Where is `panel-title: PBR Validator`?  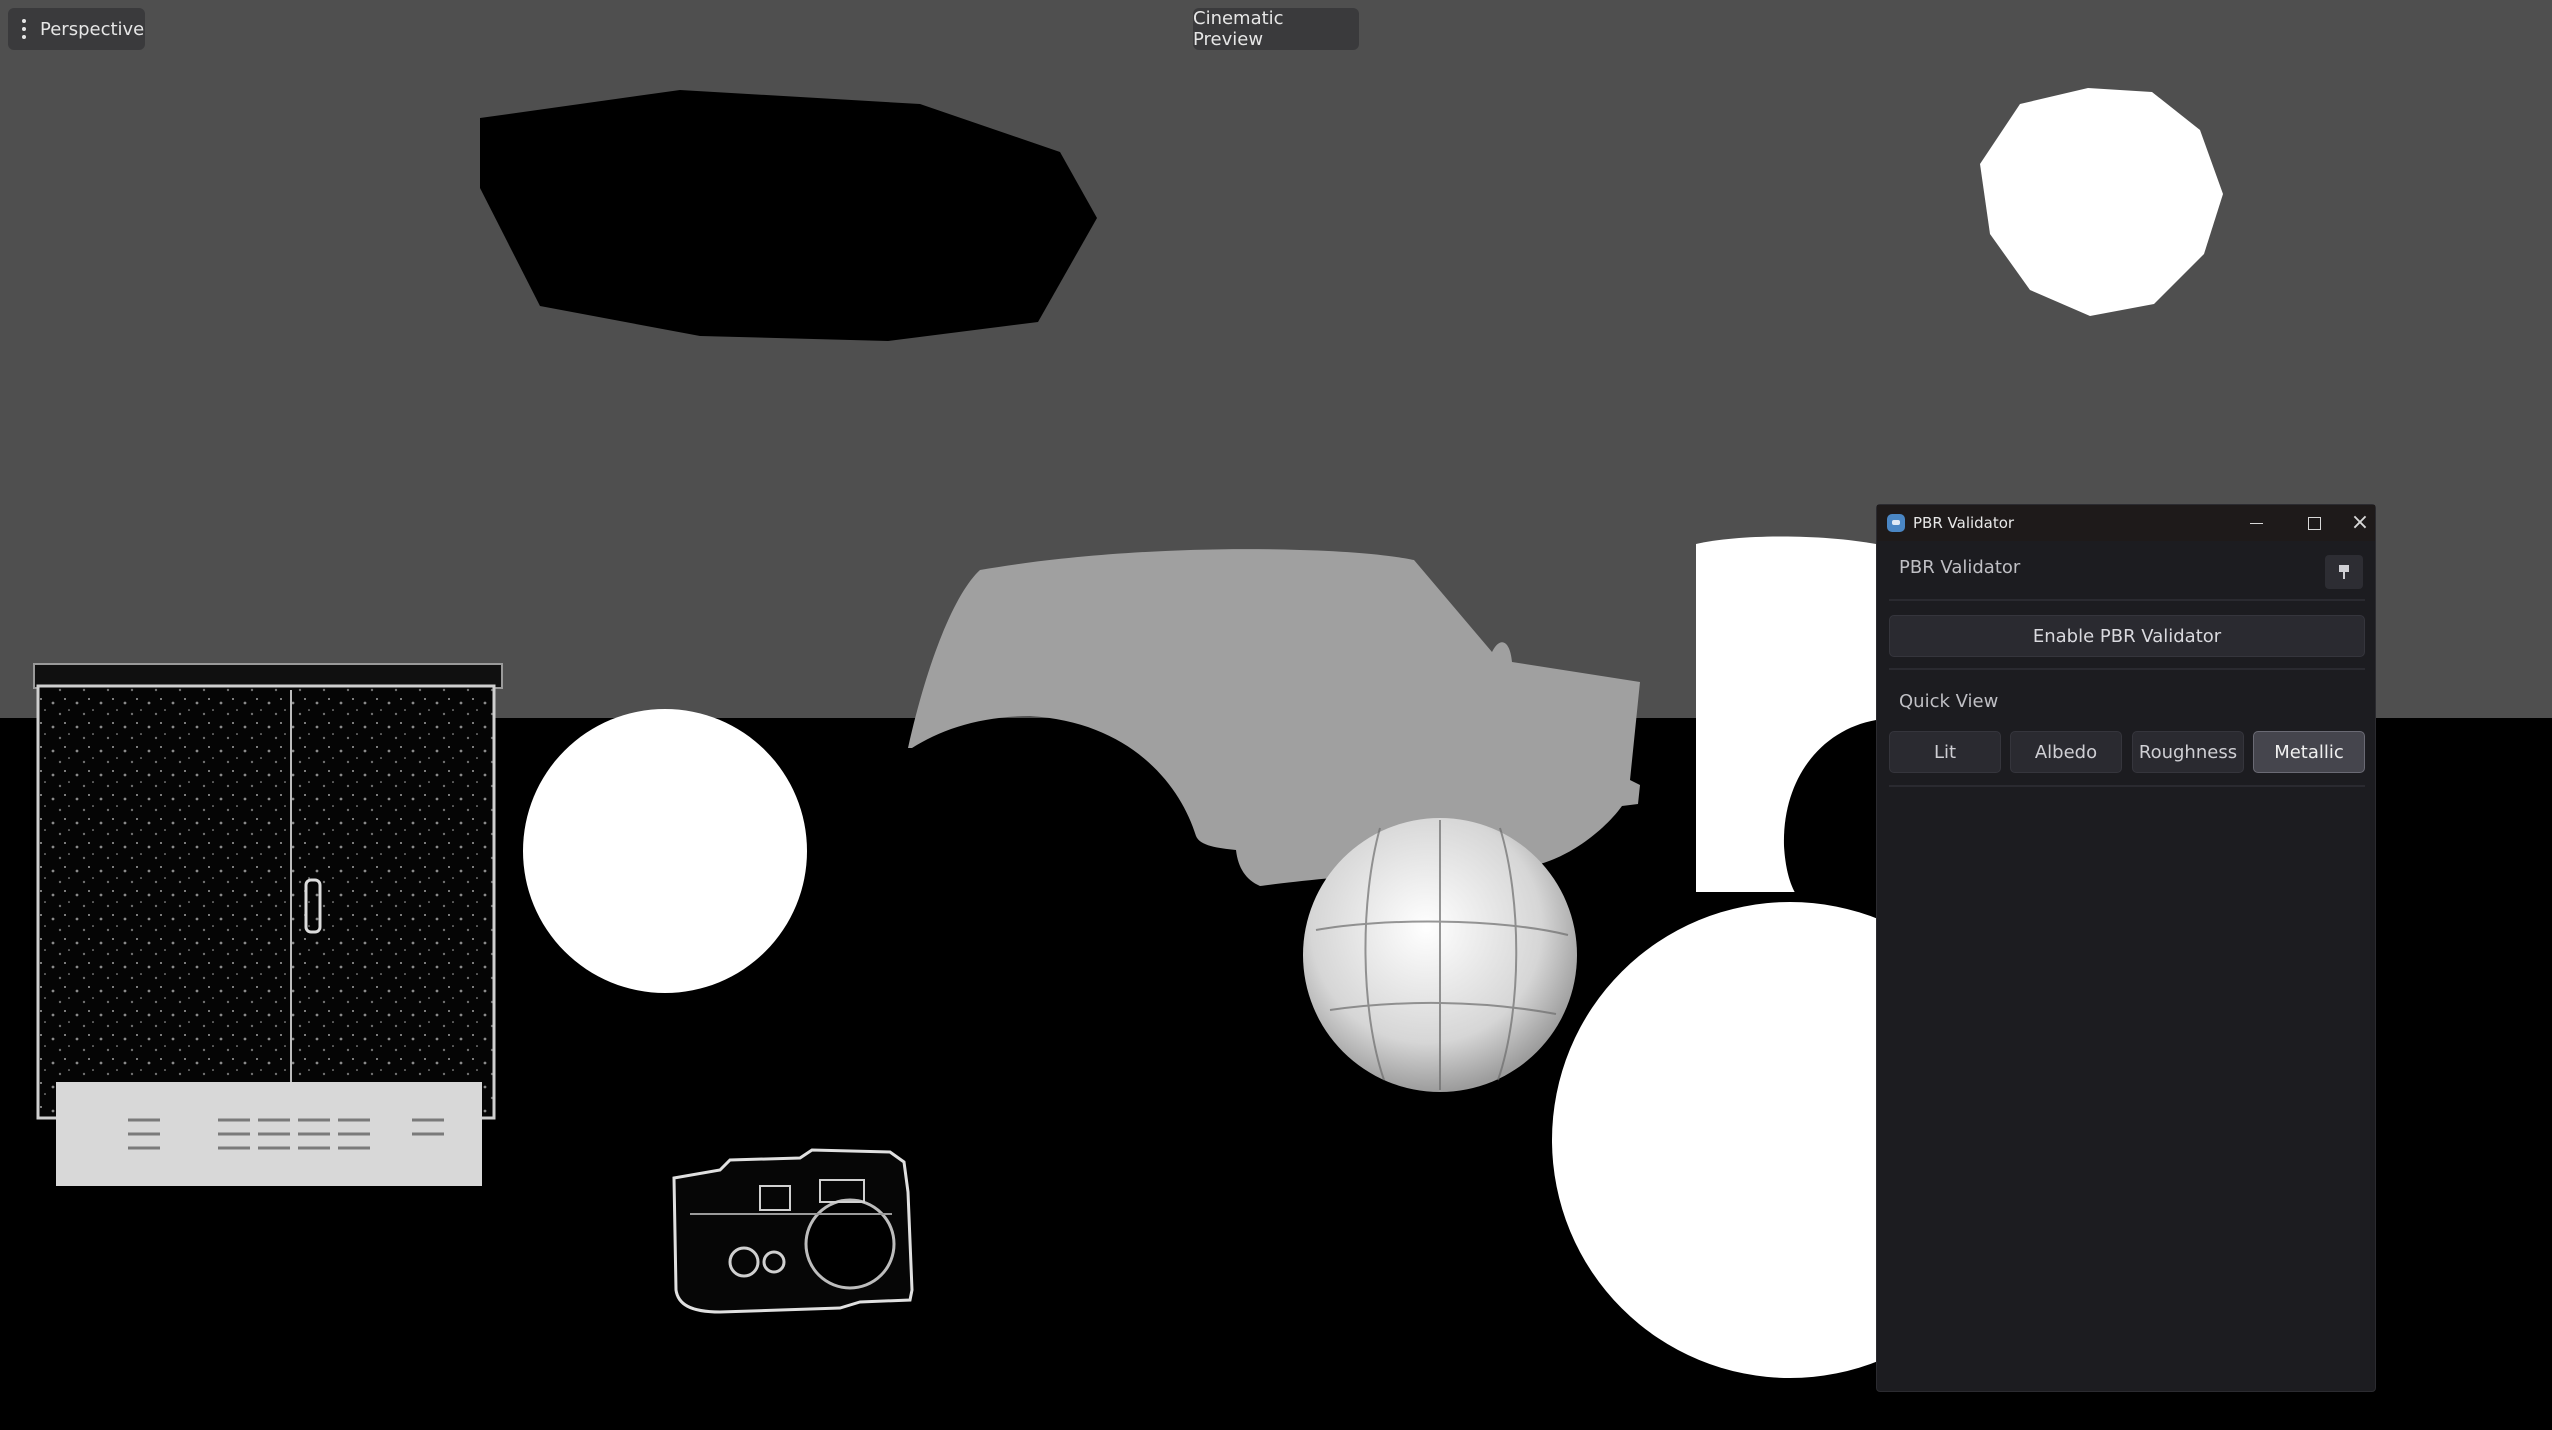 panel-title: PBR Validator is located at coordinates (1960, 567).